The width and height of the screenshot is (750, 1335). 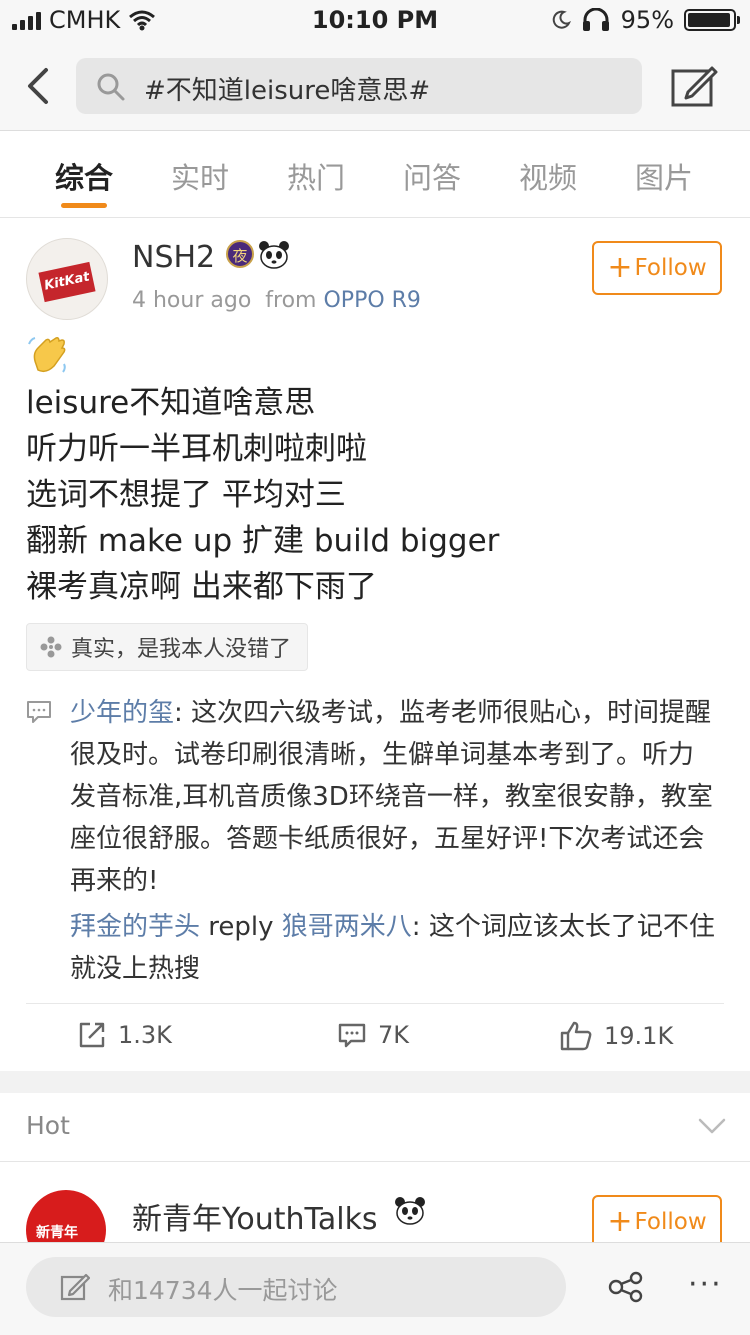 What do you see at coordinates (84, 205) in the screenshot?
I see `active-tab-indicator` at bounding box center [84, 205].